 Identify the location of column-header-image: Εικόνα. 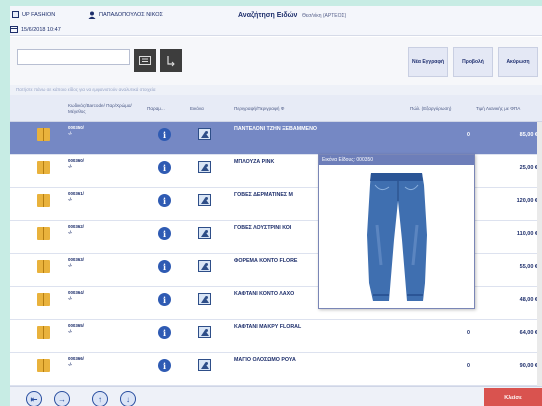
(205, 108).